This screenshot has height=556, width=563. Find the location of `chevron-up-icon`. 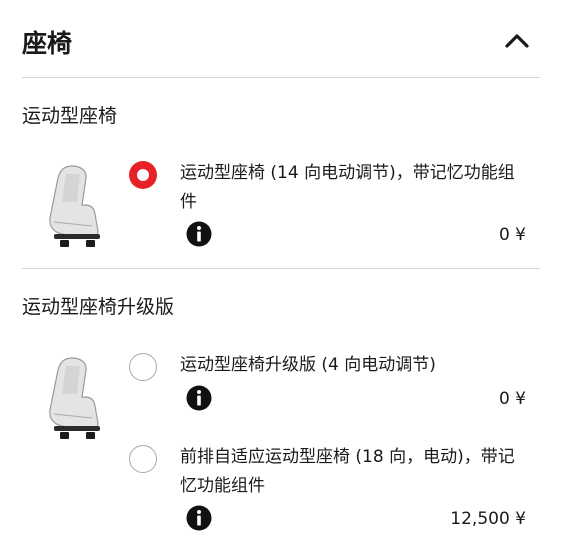

chevron-up-icon is located at coordinates (517, 40).